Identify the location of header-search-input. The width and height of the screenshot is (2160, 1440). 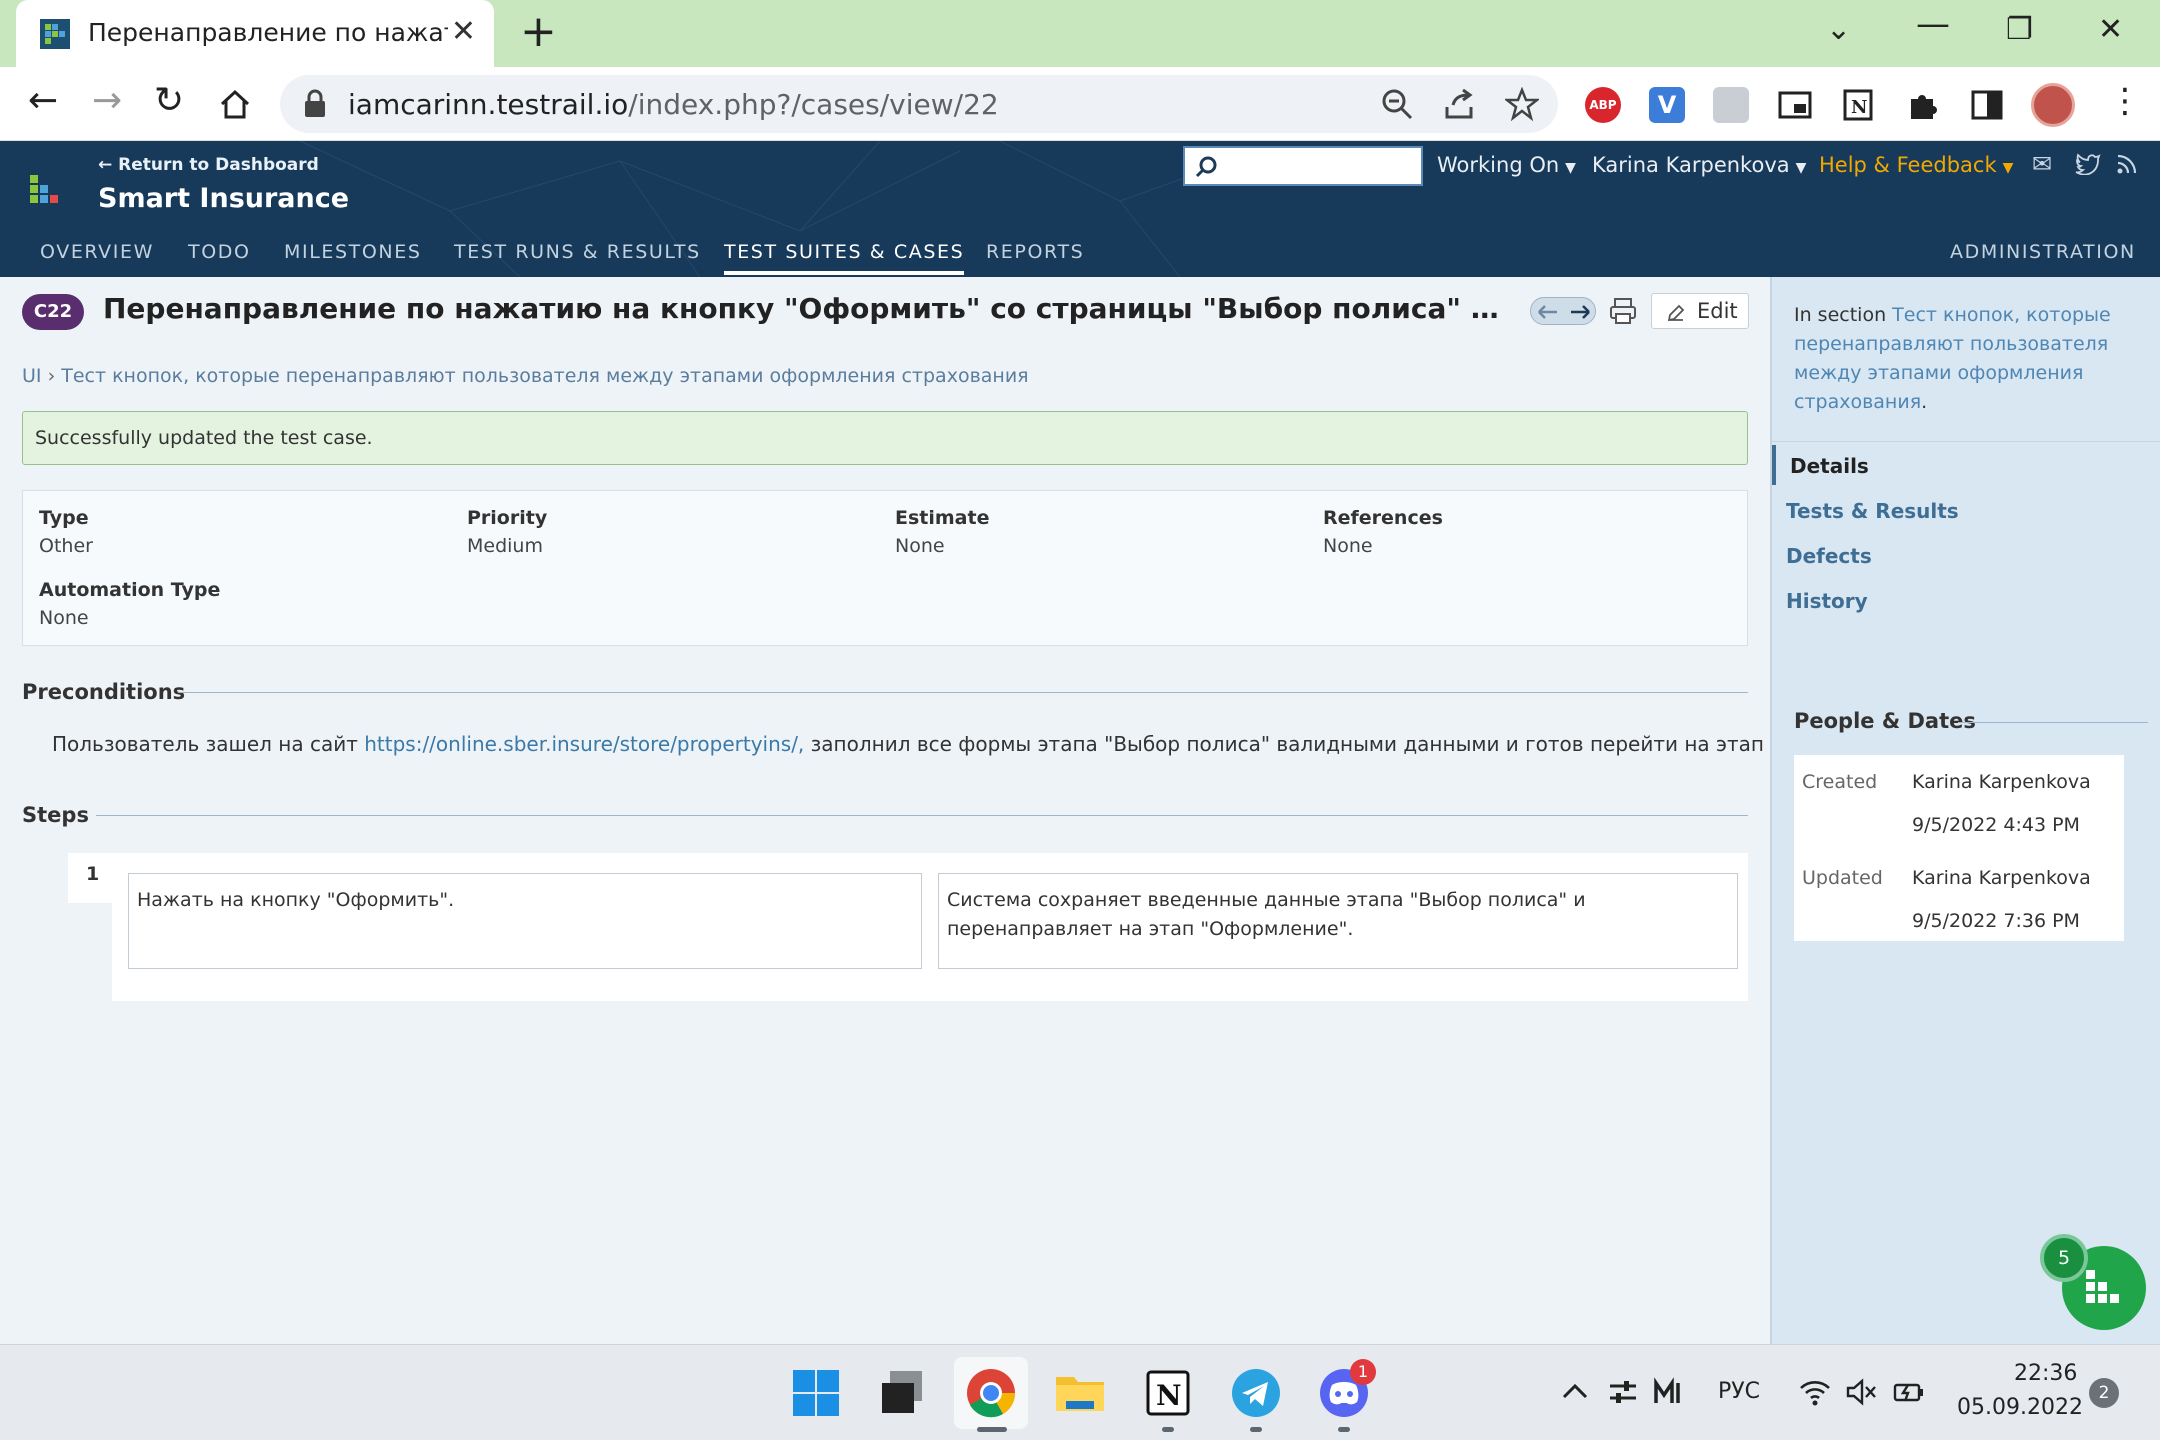
(1303, 166).